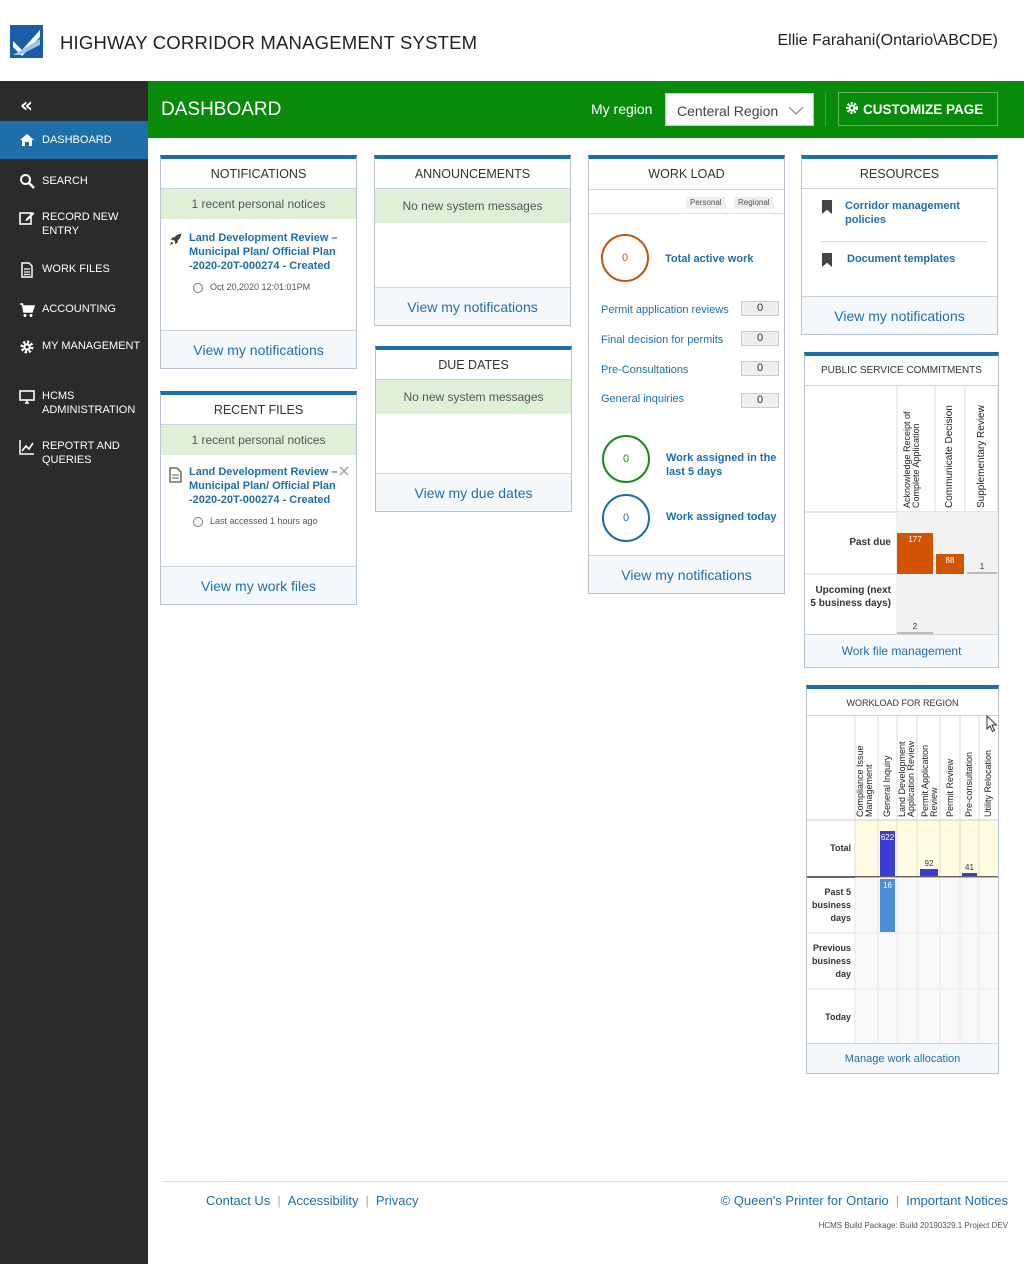  I want to click on sidebar-item-accounting: ACCOUNTING, so click(74, 312).